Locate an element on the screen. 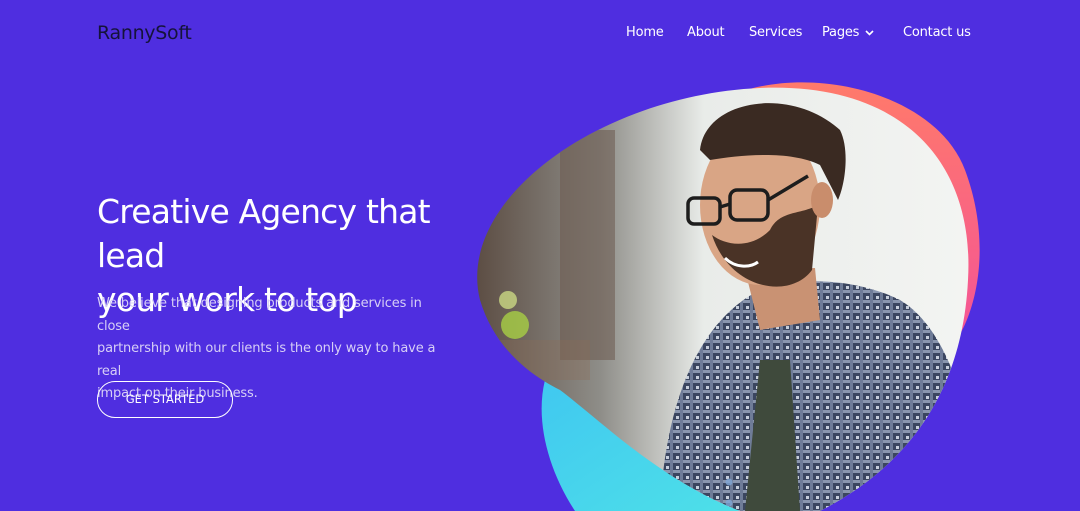  main-menu: Home About Services Pages Contact us is located at coordinates (540, 35).